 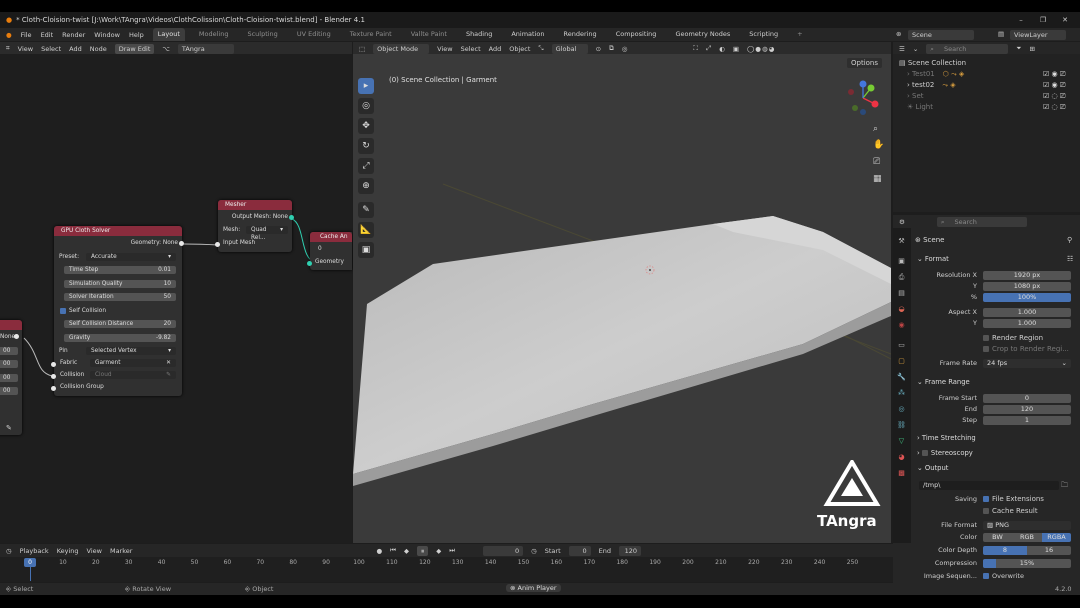 What do you see at coordinates (1027, 409) in the screenshot?
I see `frame-end-field: 120` at bounding box center [1027, 409].